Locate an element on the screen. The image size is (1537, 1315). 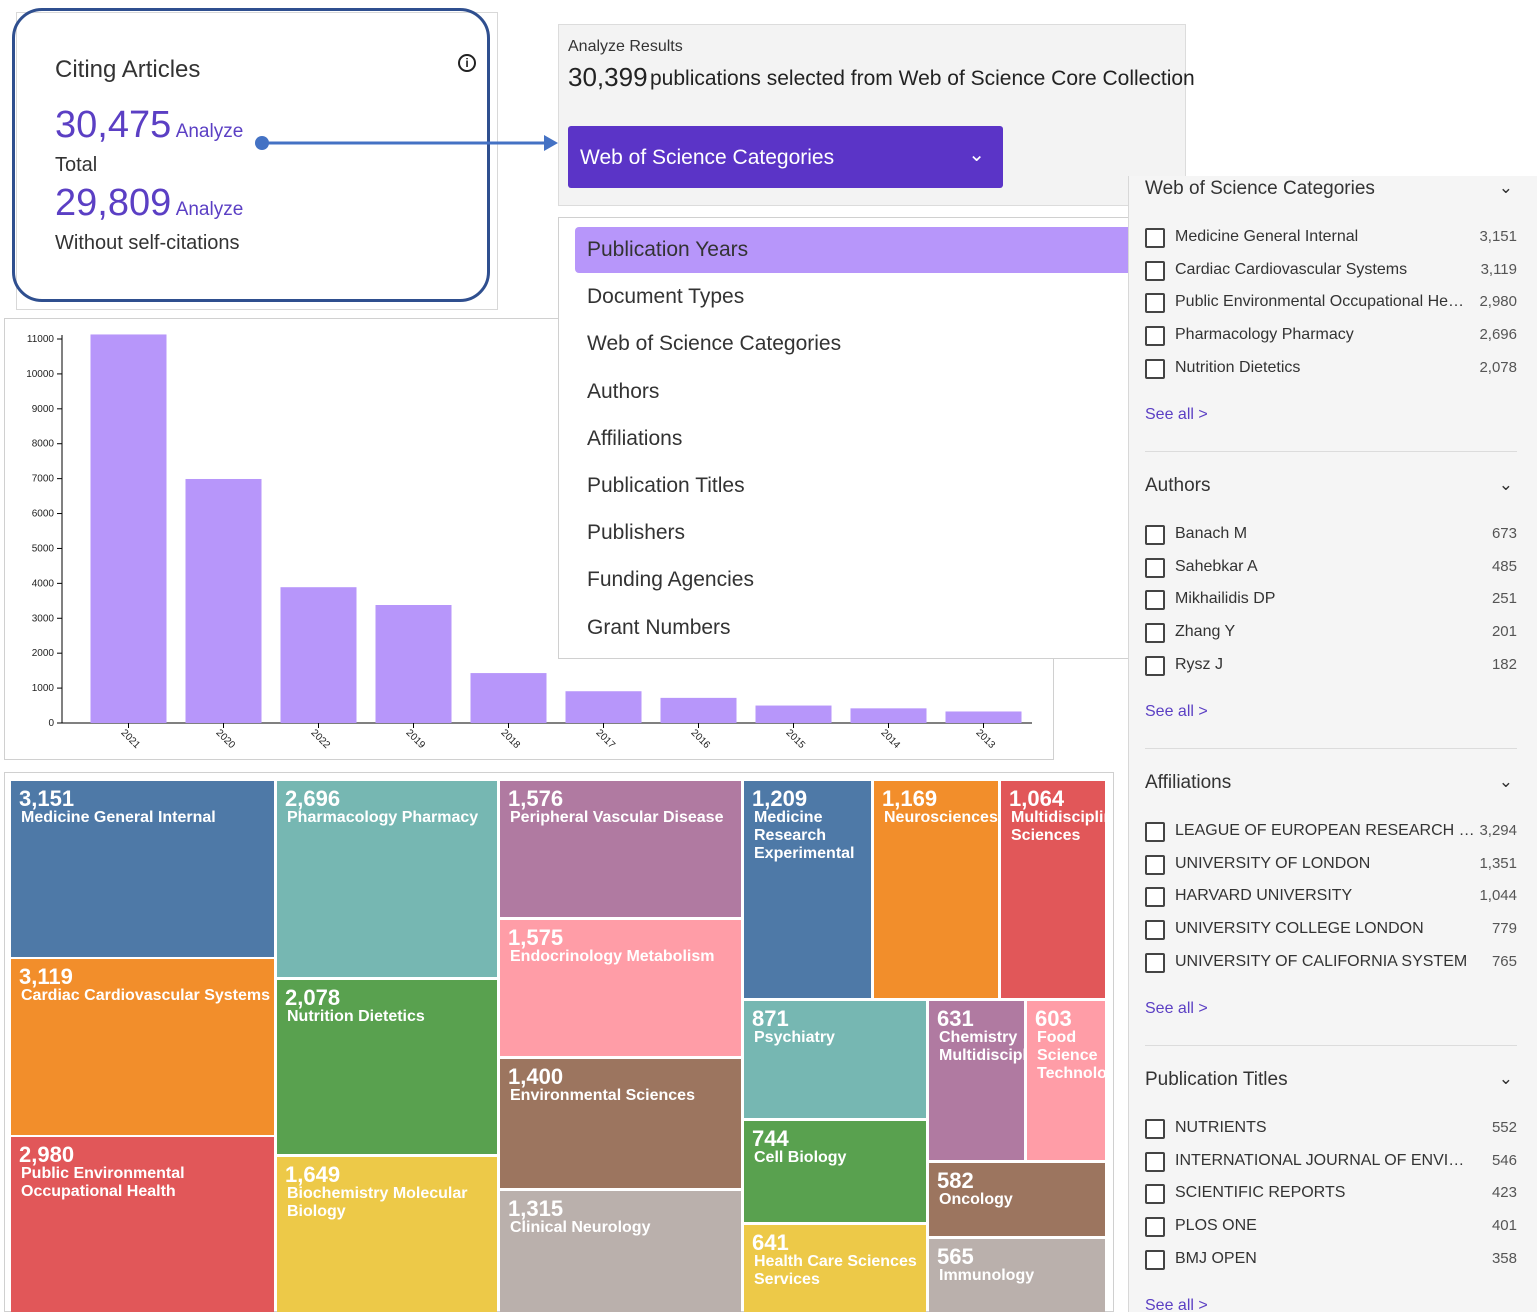
filter-option: Zhang Y 201 is located at coordinates (1331, 634).